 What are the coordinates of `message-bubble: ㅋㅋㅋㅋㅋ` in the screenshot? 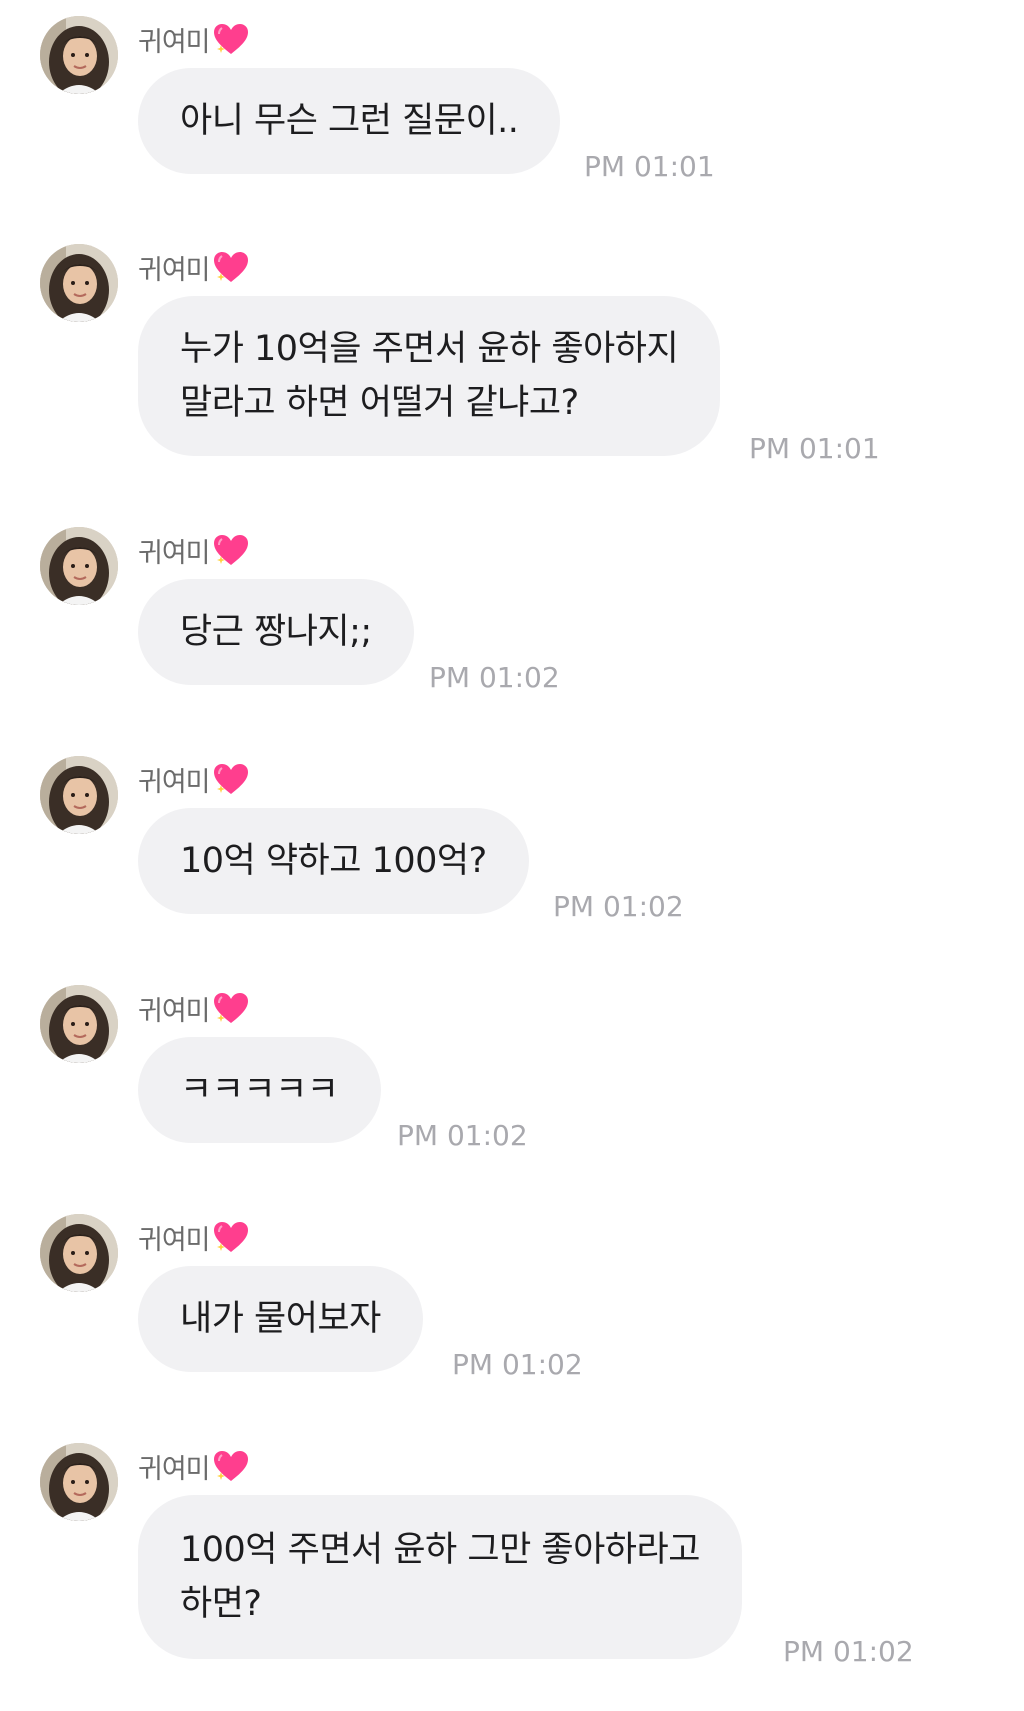 It's located at (259, 1090).